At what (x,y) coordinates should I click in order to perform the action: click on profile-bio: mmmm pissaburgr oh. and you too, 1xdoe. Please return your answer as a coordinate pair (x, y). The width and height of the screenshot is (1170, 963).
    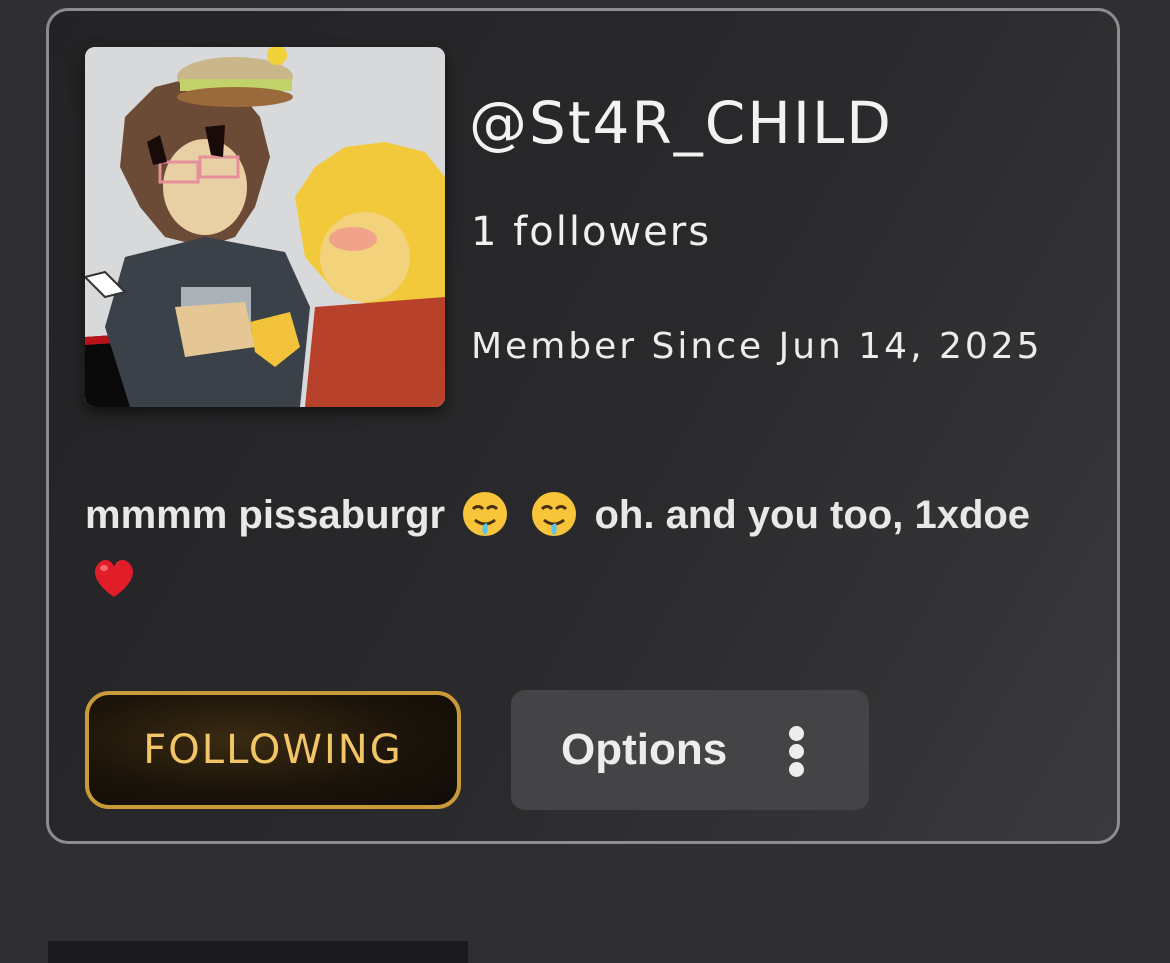
    Looking at the image, I should click on (580, 547).